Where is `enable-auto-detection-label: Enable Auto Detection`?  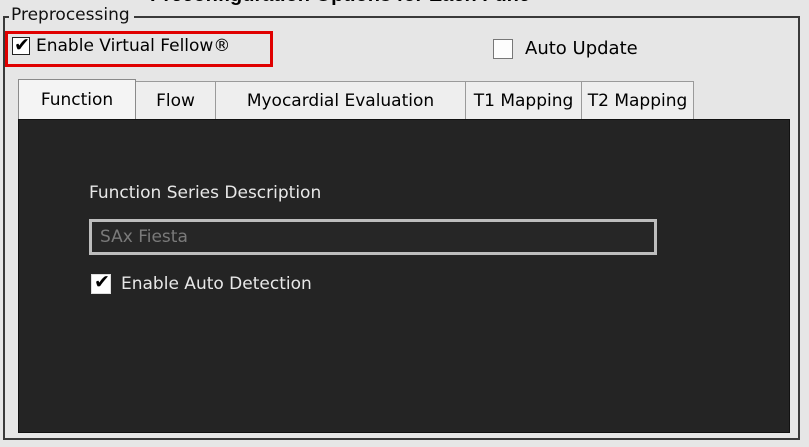
enable-auto-detection-label: Enable Auto Detection is located at coordinates (216, 284).